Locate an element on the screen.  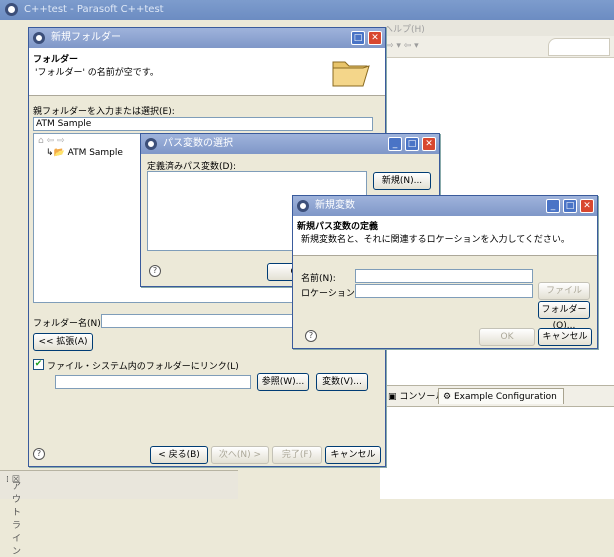
tree-toolbar-icons: ⌂ ⇦ ⇨ is located at coordinates (51, 141).